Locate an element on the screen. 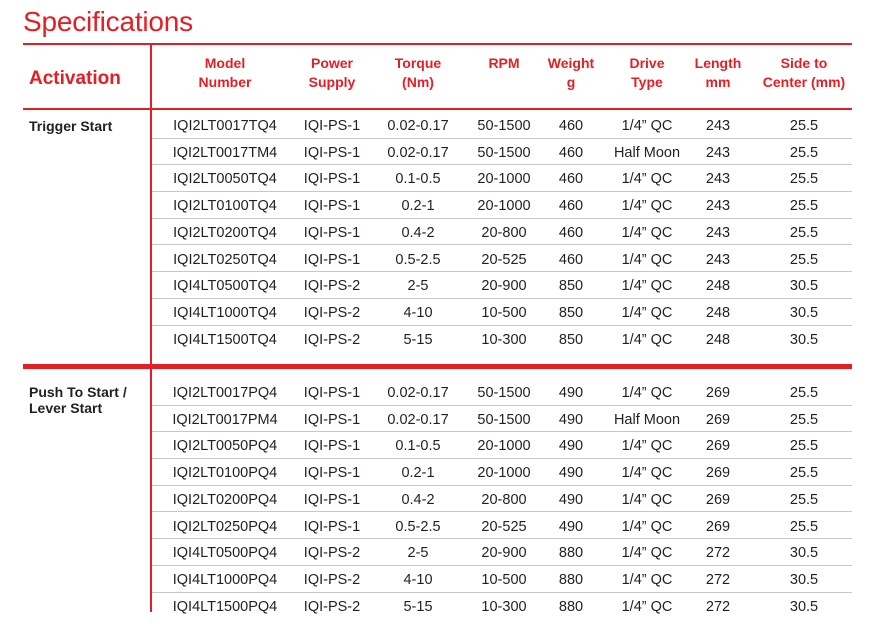 The height and width of the screenshot is (639, 880). cell-model-number: IQI2LT0050PQ4 is located at coordinates (225, 446).